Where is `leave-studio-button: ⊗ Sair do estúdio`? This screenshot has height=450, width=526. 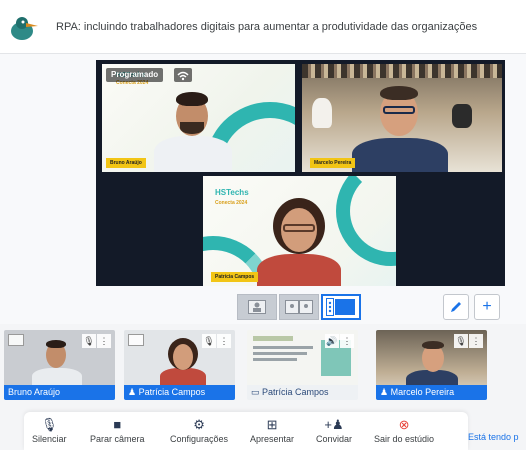 leave-studio-button: ⊗ Sair do estúdio is located at coordinates (404, 430).